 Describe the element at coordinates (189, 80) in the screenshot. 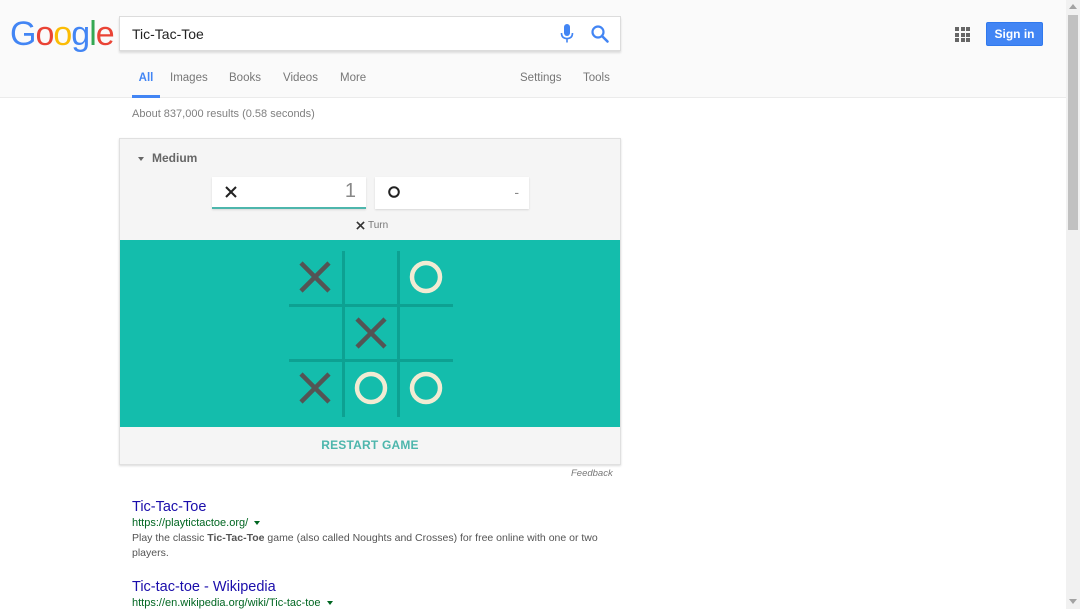

I see `tab-images: Images` at that location.